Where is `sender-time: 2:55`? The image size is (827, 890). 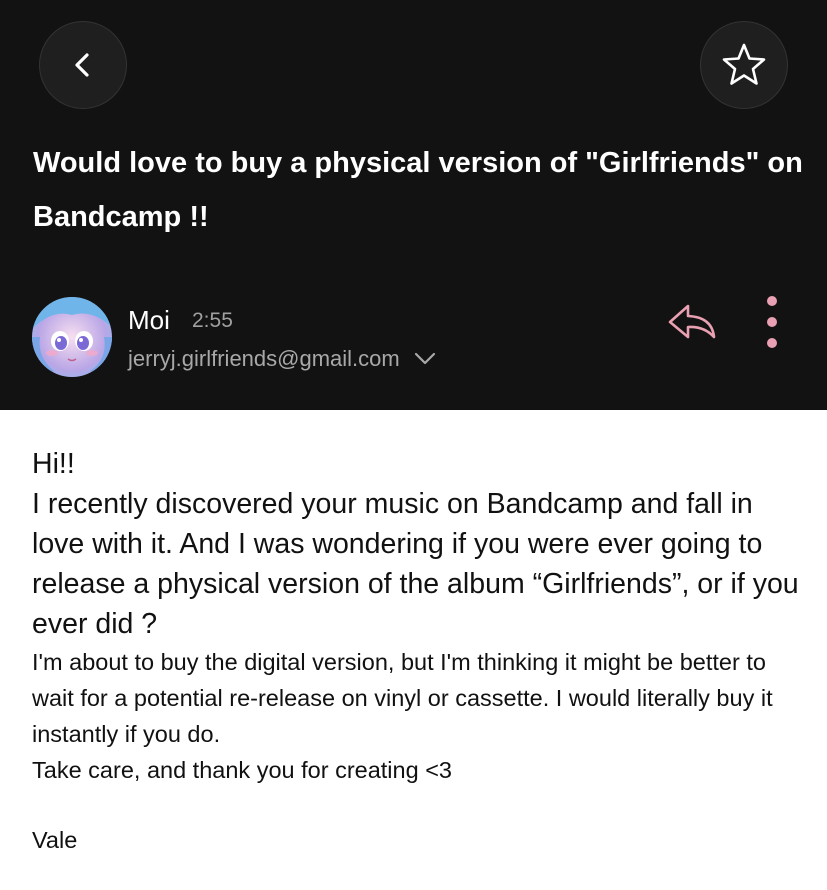 sender-time: 2:55 is located at coordinates (212, 320).